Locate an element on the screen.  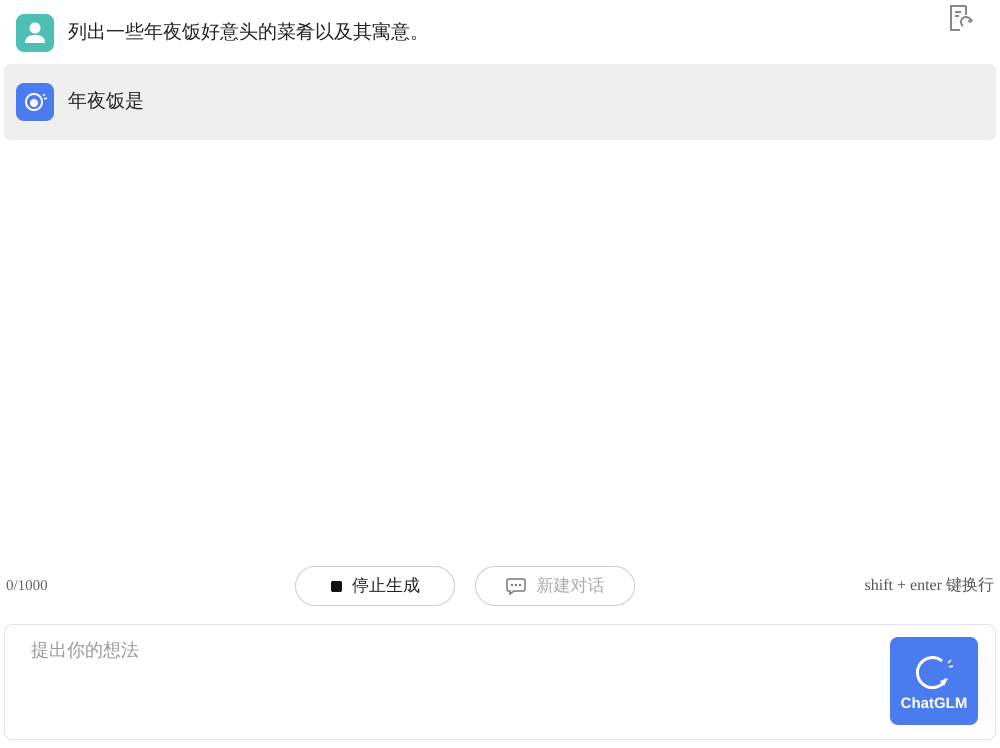
stop-generating-button: 停止生成 is located at coordinates (375, 586).